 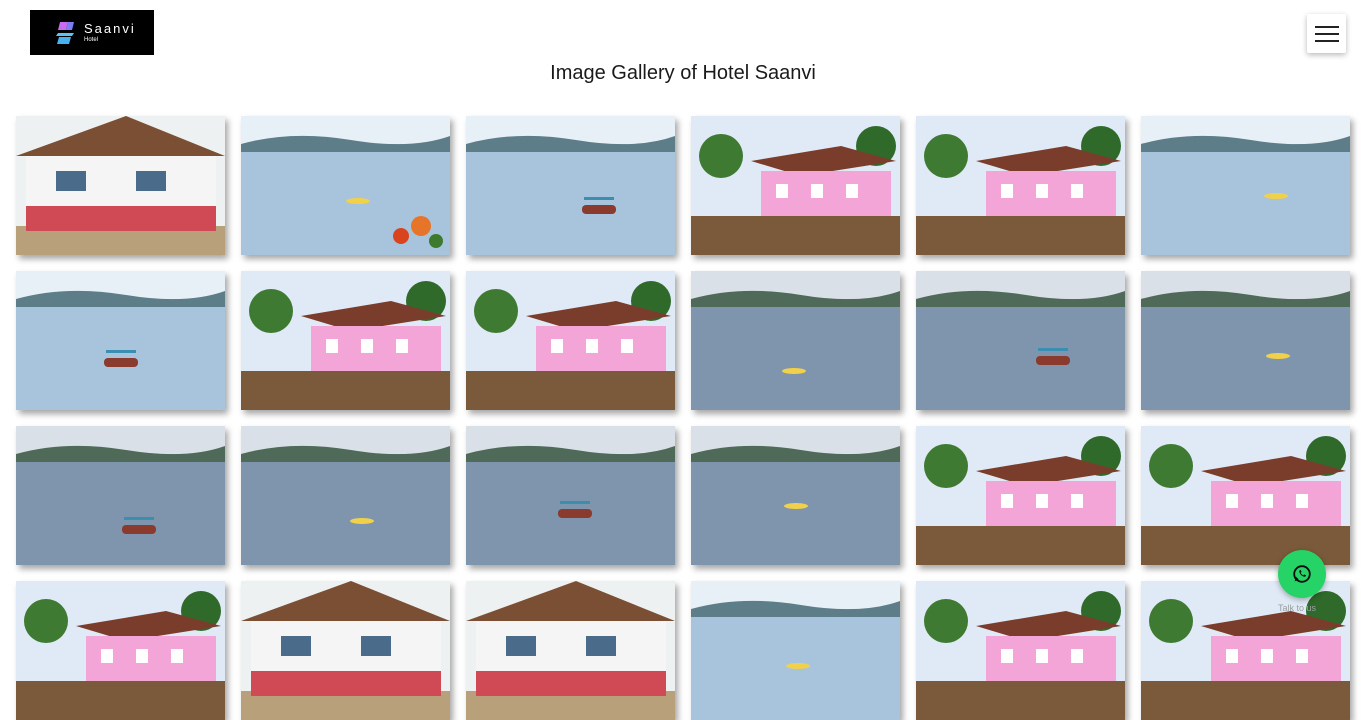 I want to click on gallery-photo-resort-cottages, so click(x=795, y=185).